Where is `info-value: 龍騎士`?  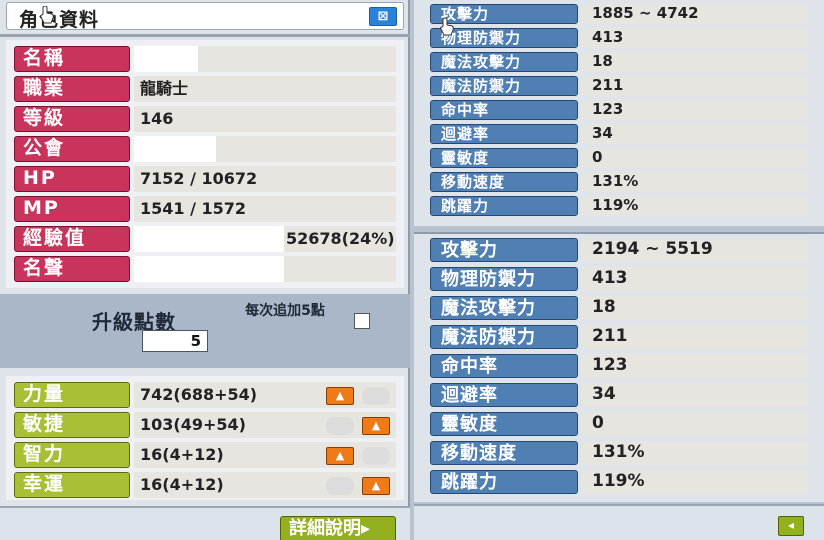 info-value: 龍騎士 is located at coordinates (265, 89).